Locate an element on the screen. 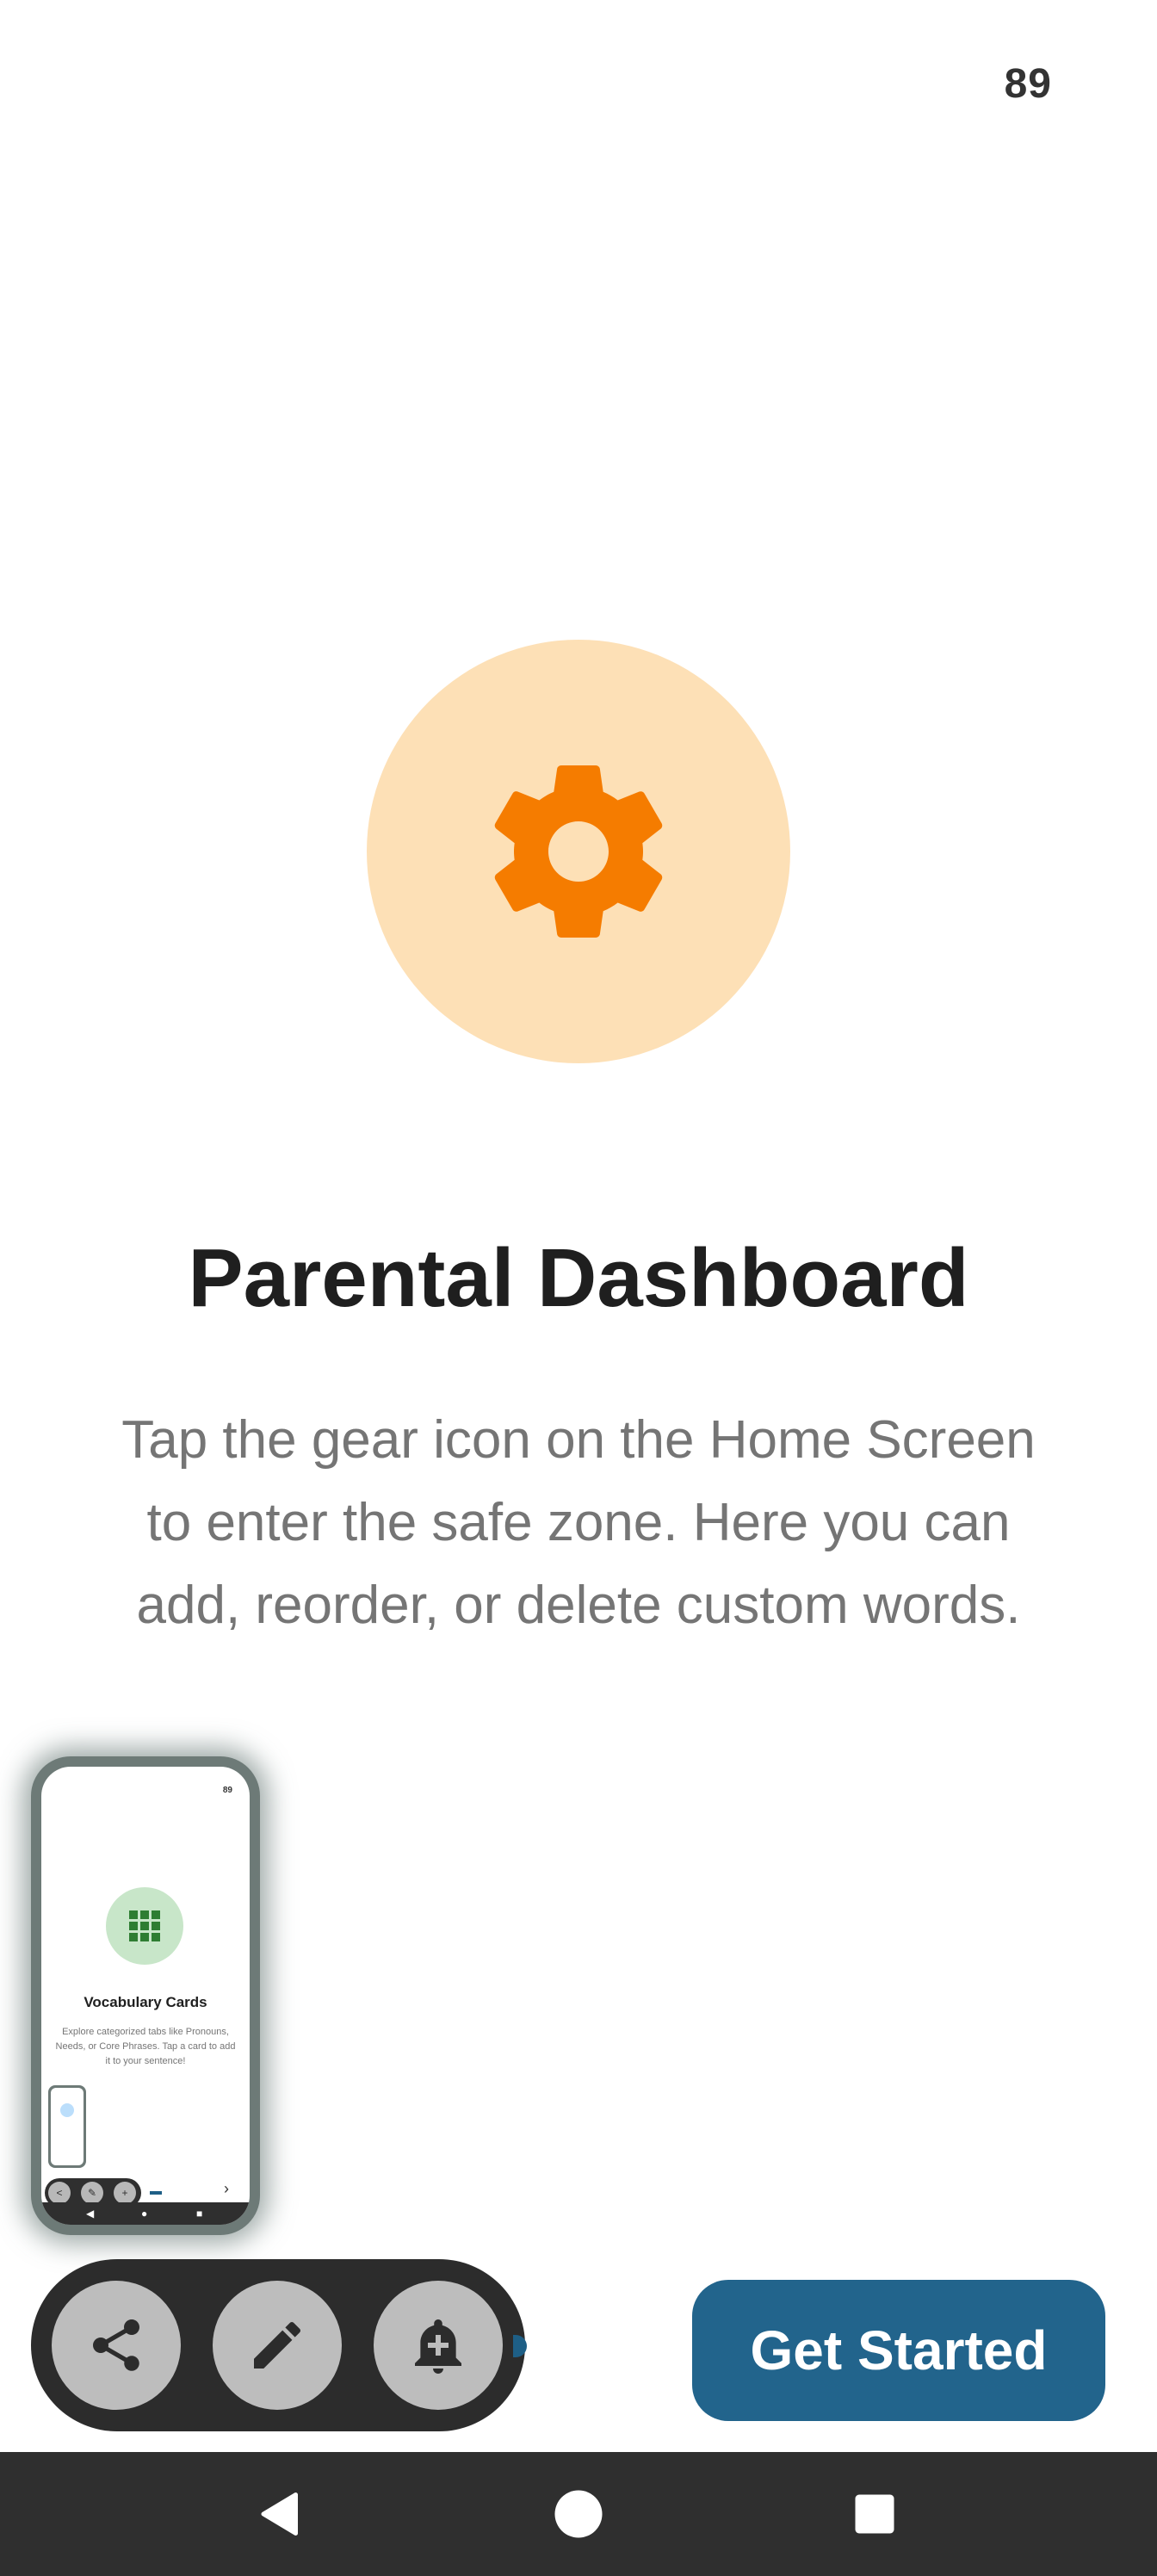 This screenshot has width=1157, height=2576. thumbnail-time: 89 is located at coordinates (227, 1790).